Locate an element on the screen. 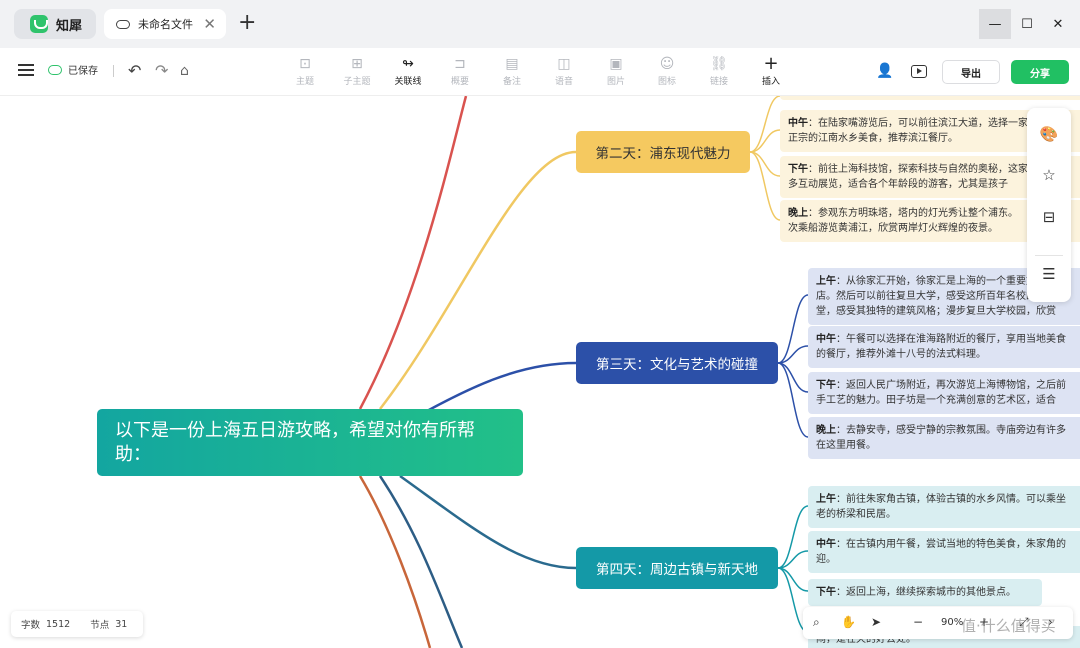  watermark: 值·什么值得买 is located at coordinates (1008, 626).